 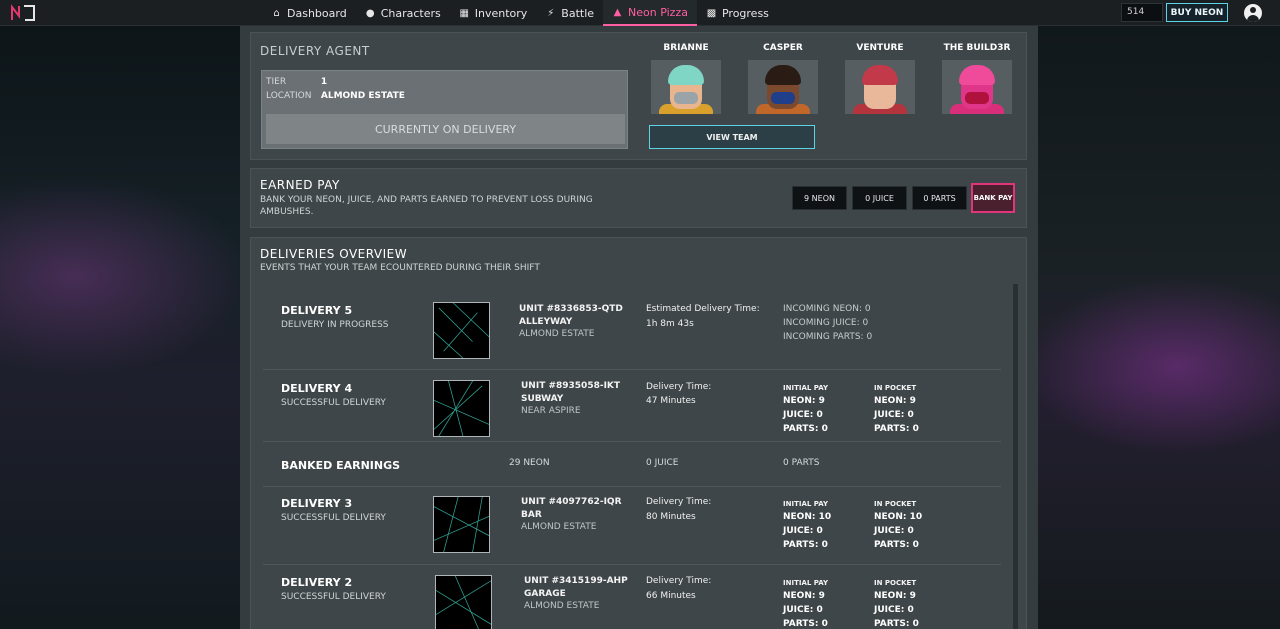 What do you see at coordinates (297, 82) in the screenshot?
I see `tier-row: TIER 1` at bounding box center [297, 82].